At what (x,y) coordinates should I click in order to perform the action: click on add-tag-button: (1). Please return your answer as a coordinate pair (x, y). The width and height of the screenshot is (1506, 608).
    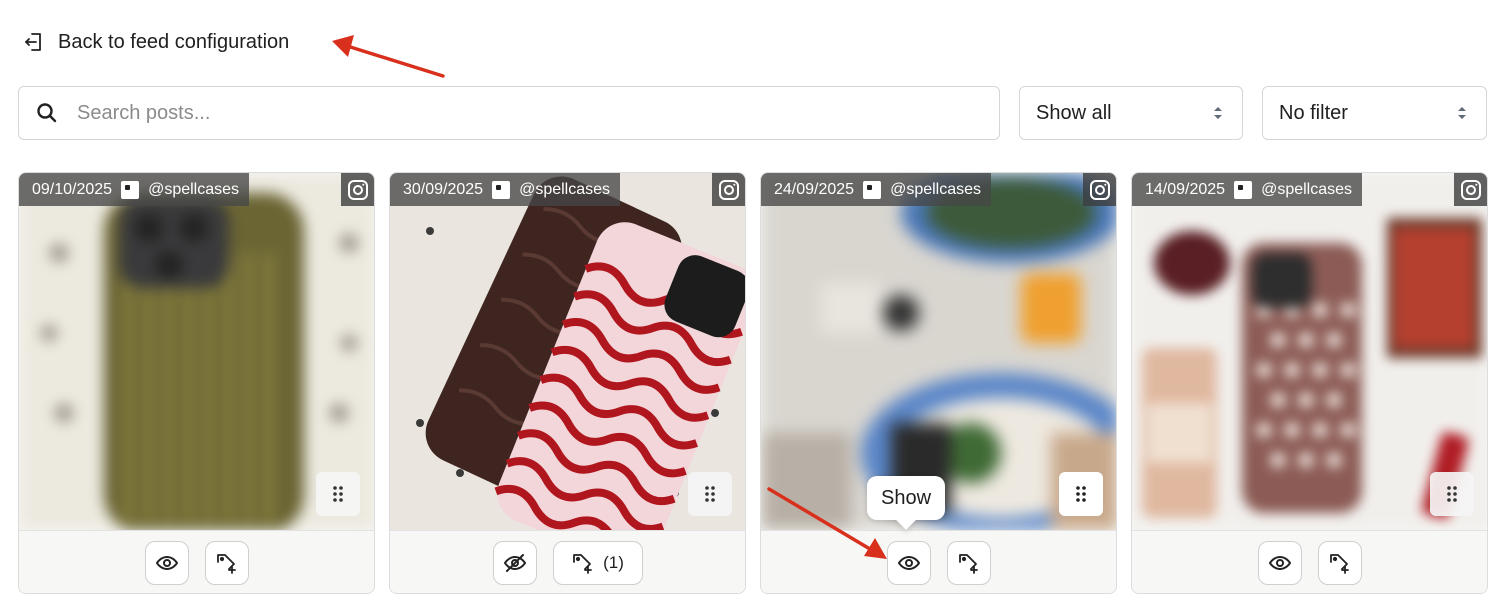
    Looking at the image, I should click on (597, 563).